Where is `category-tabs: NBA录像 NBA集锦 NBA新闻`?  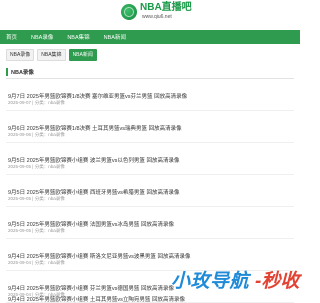
category-tabs: NBA录像 NBA集锦 NBA新闻 is located at coordinates (51, 55).